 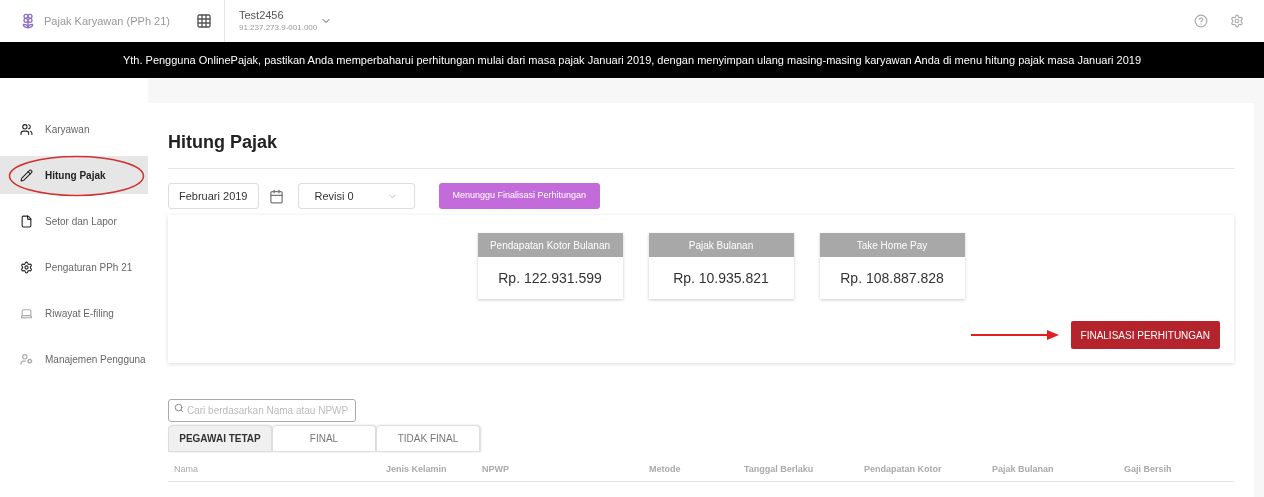 What do you see at coordinates (550, 278) in the screenshot?
I see `card-value: Rp. 122.931.599` at bounding box center [550, 278].